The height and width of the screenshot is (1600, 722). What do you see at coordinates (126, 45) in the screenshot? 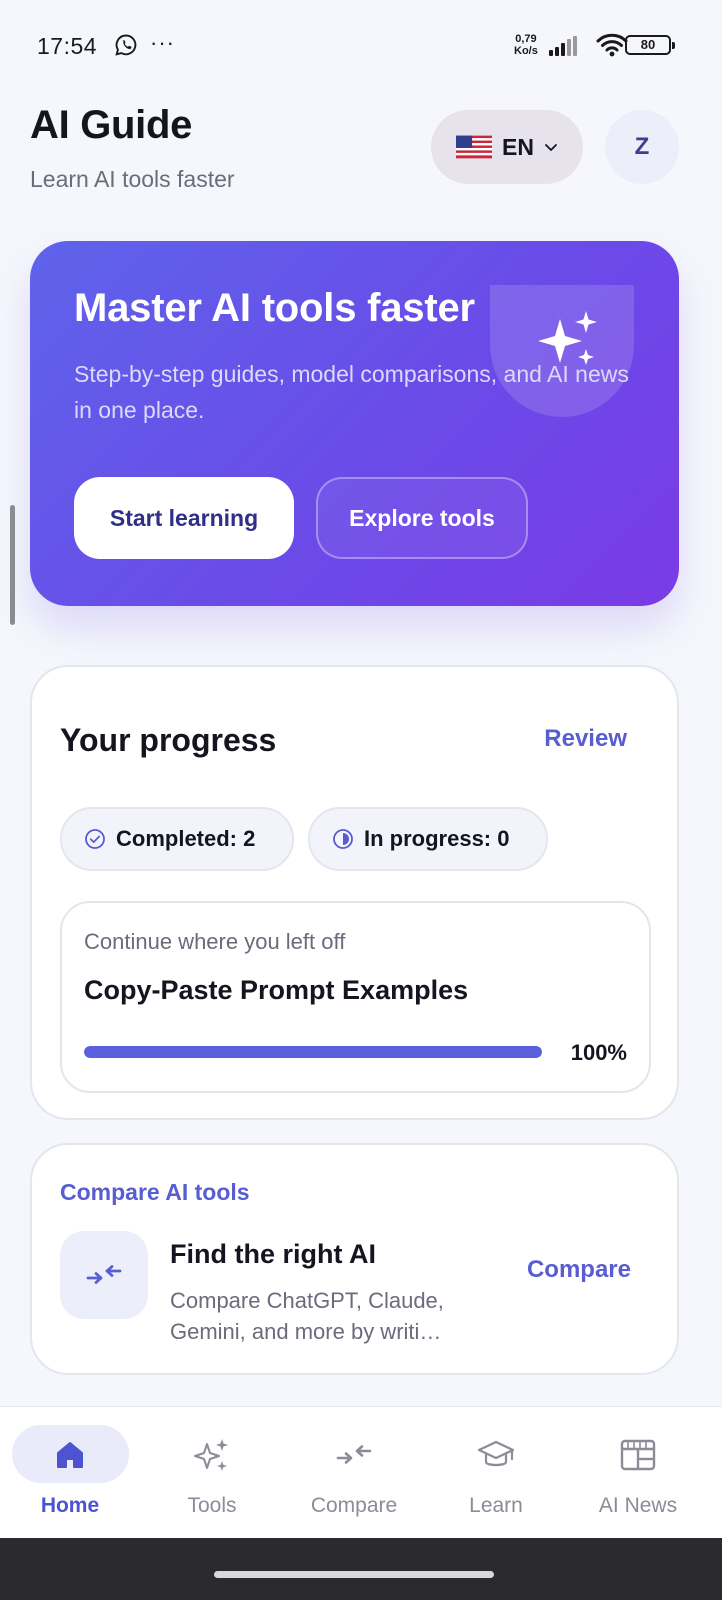
I see `whatsapp-icon` at bounding box center [126, 45].